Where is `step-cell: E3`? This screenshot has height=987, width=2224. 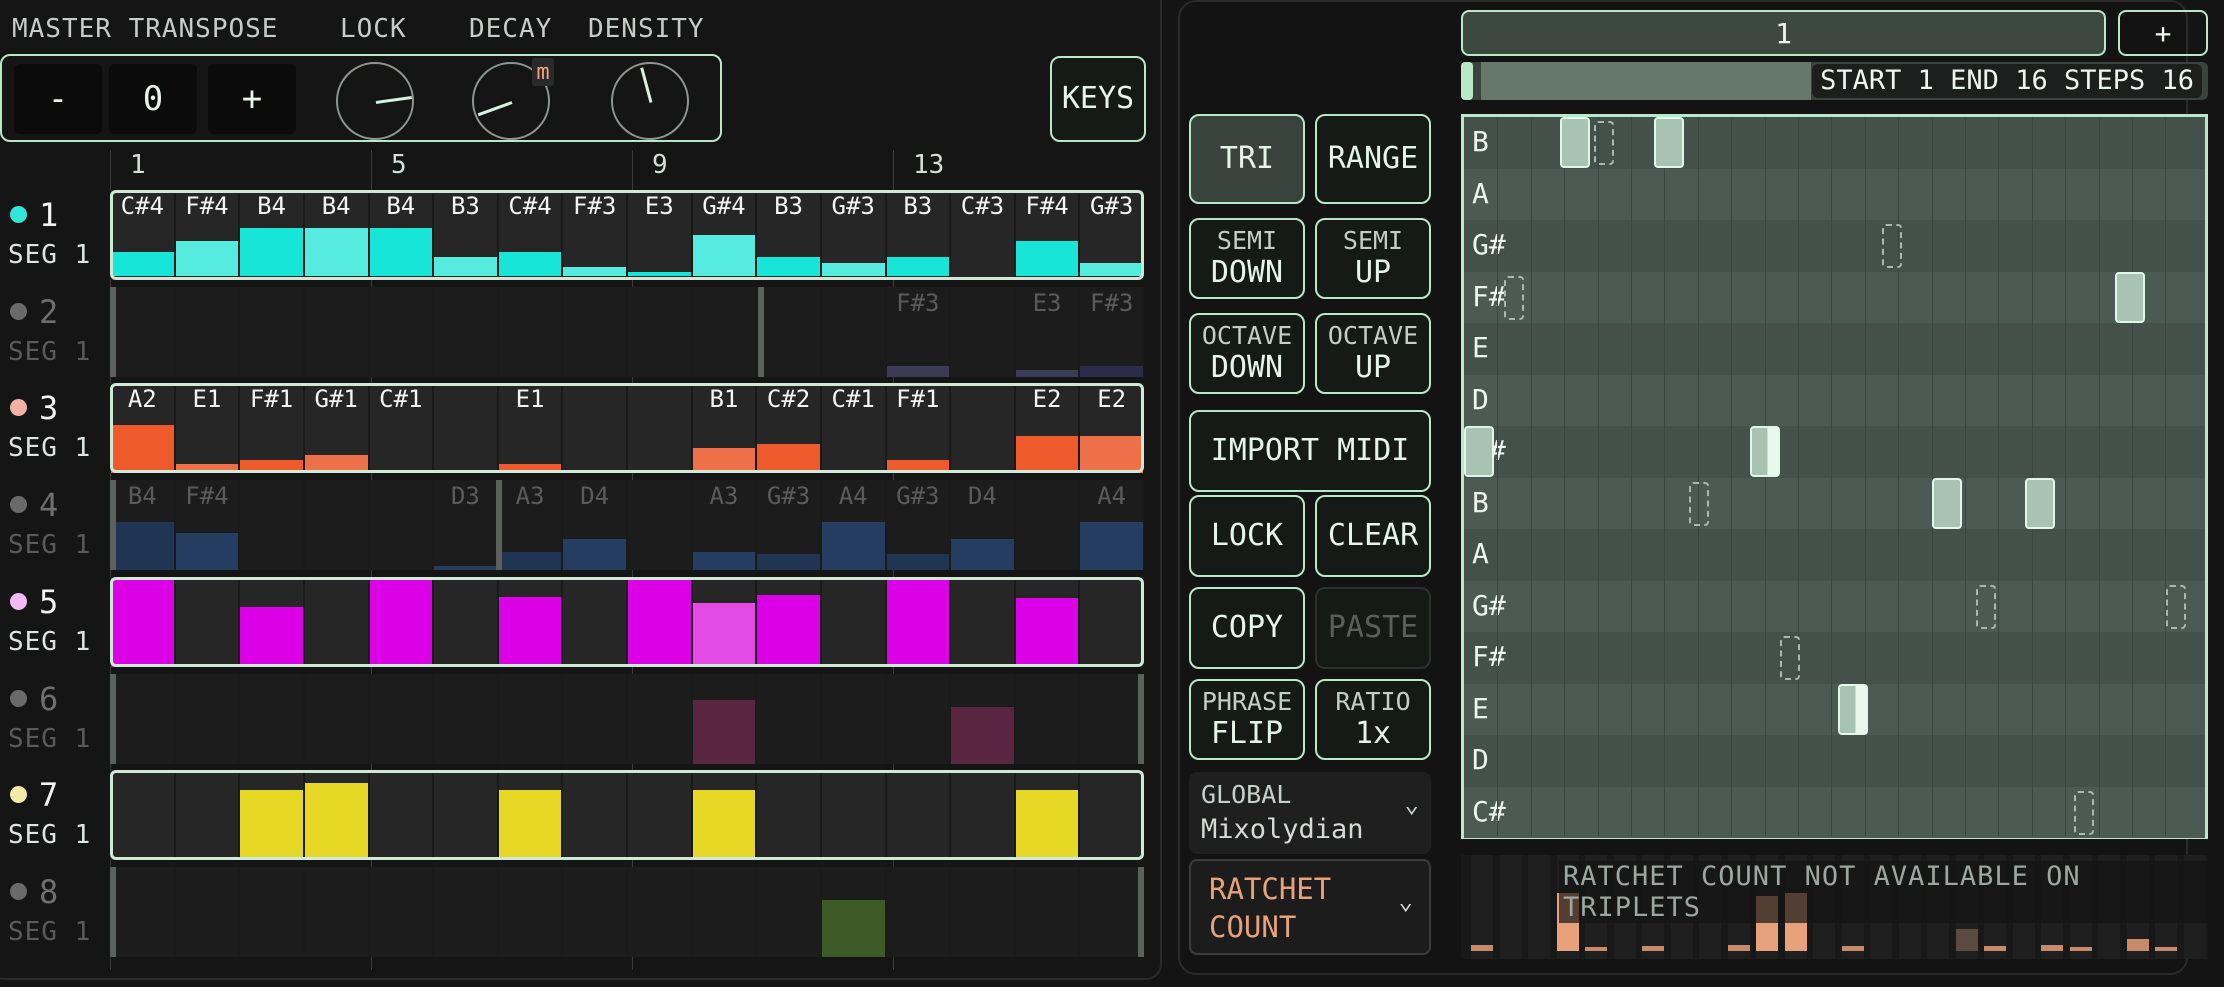
step-cell: E3 is located at coordinates (659, 235).